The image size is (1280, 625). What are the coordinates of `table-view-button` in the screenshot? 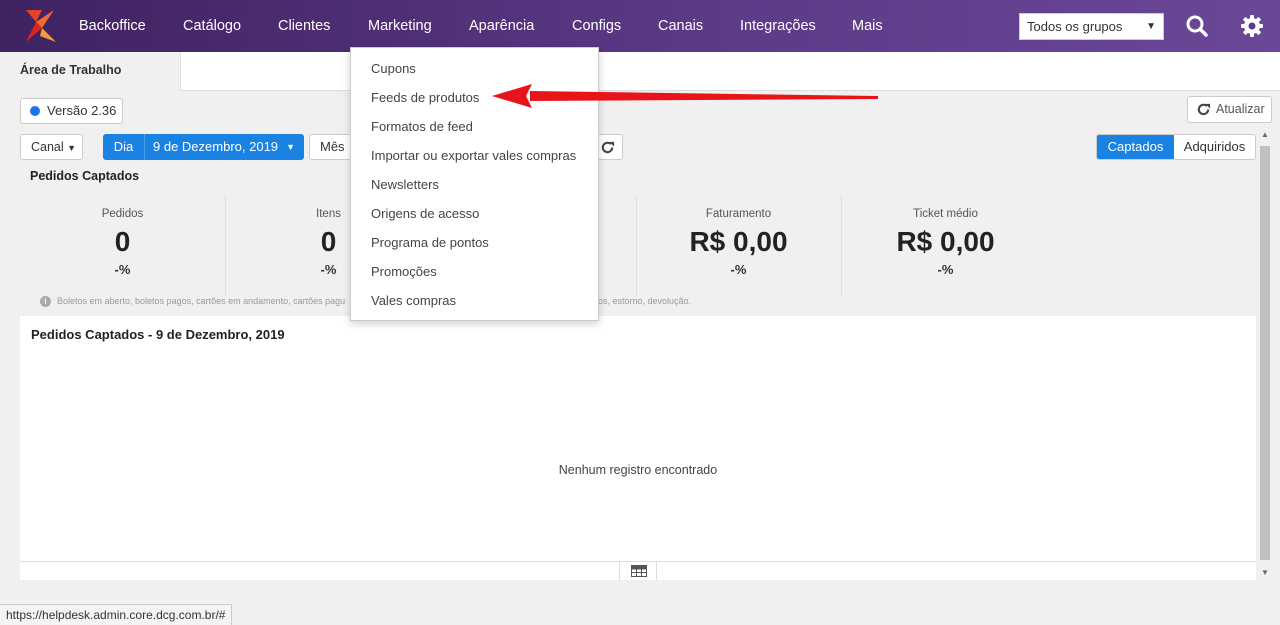 It's located at (638, 571).